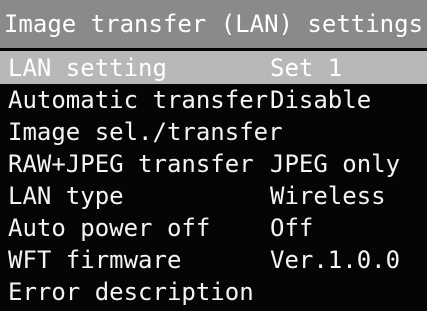 Image resolution: width=427 pixels, height=311 pixels. I want to click on menu-item-error-description: Error description, so click(213, 291).